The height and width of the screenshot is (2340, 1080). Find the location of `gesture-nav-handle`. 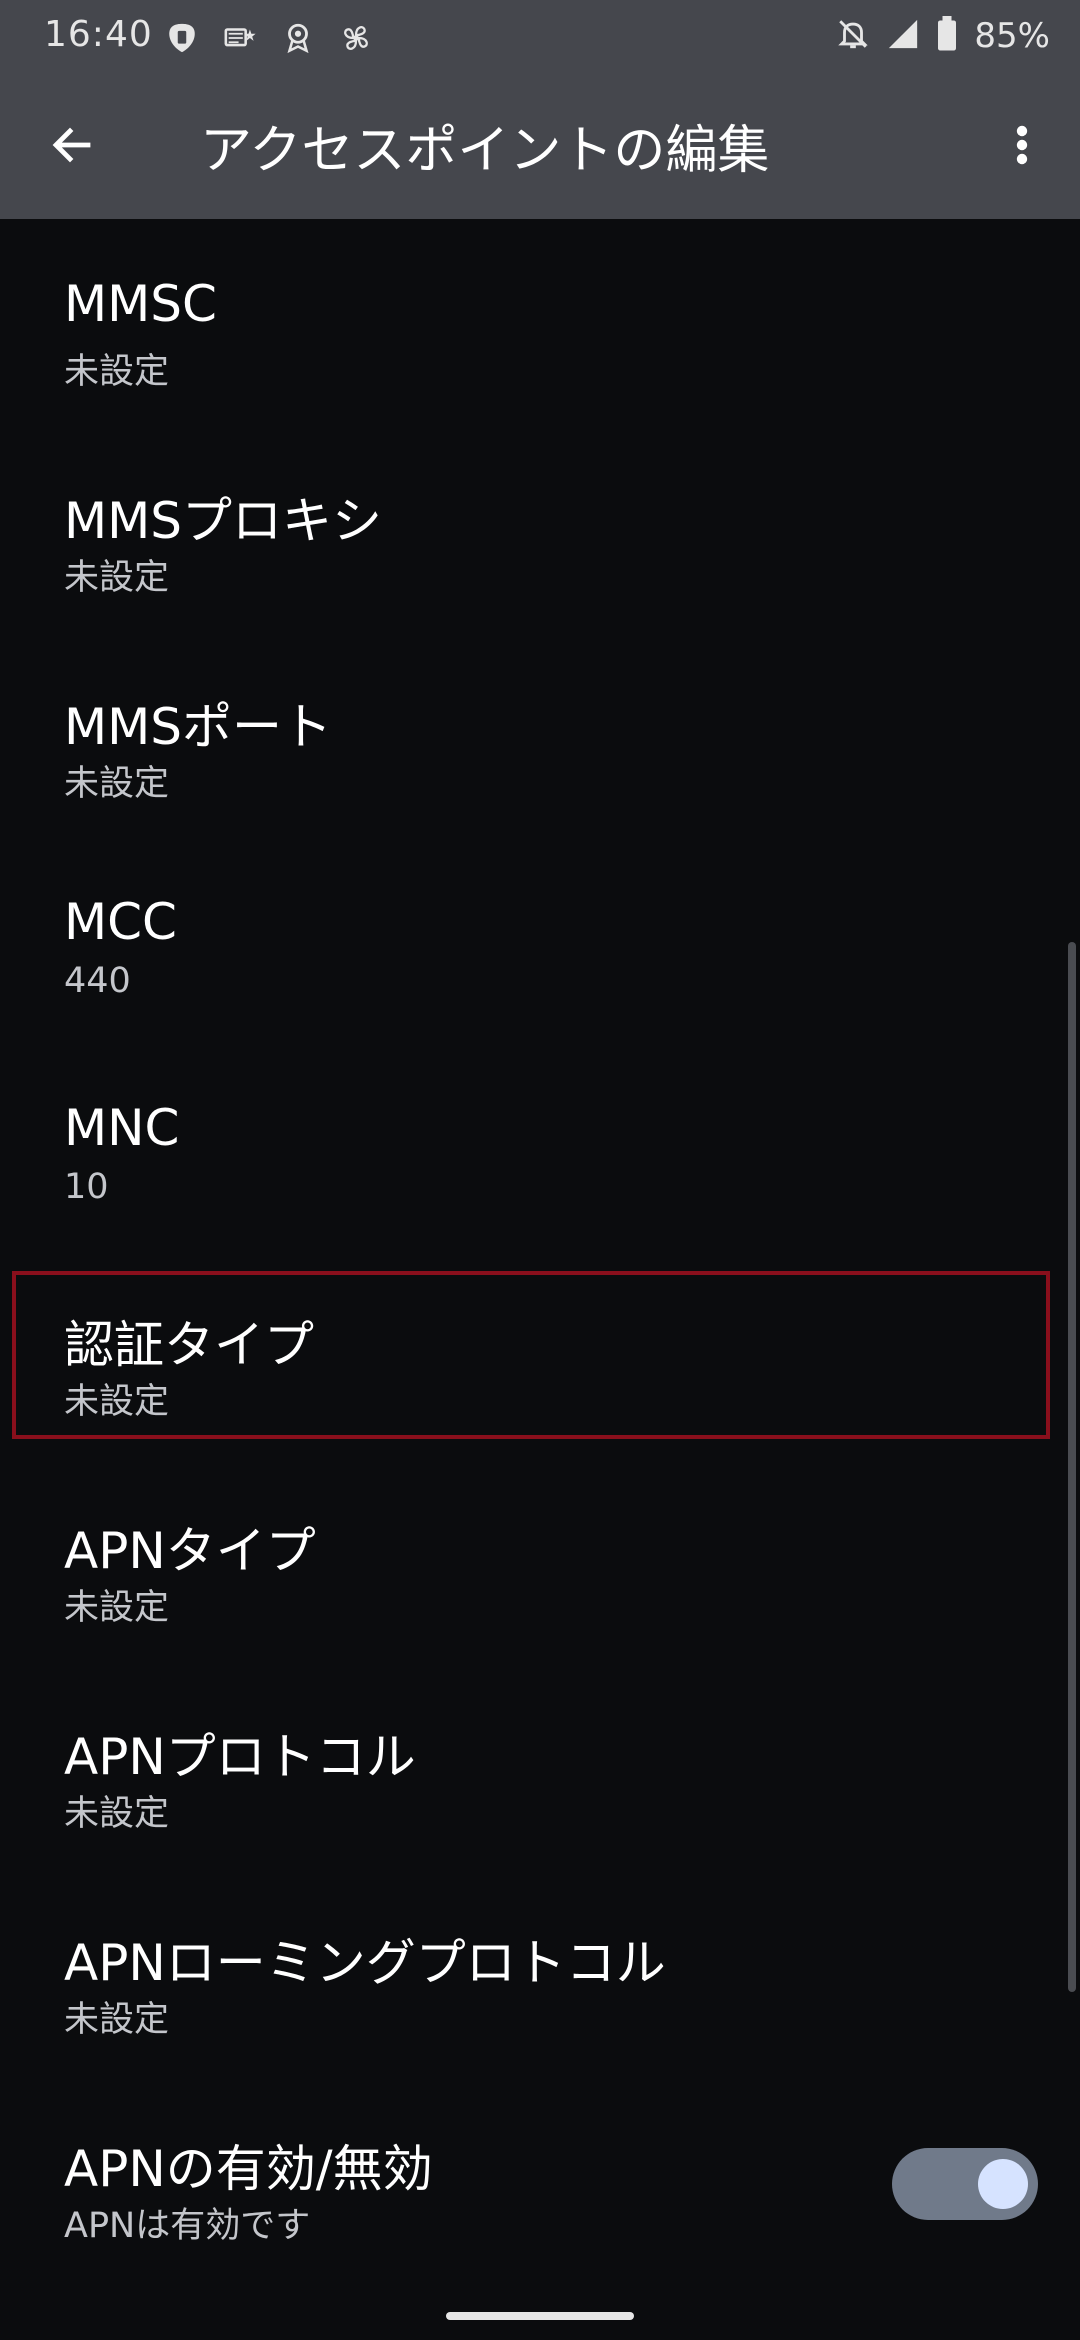

gesture-nav-handle is located at coordinates (540, 2316).